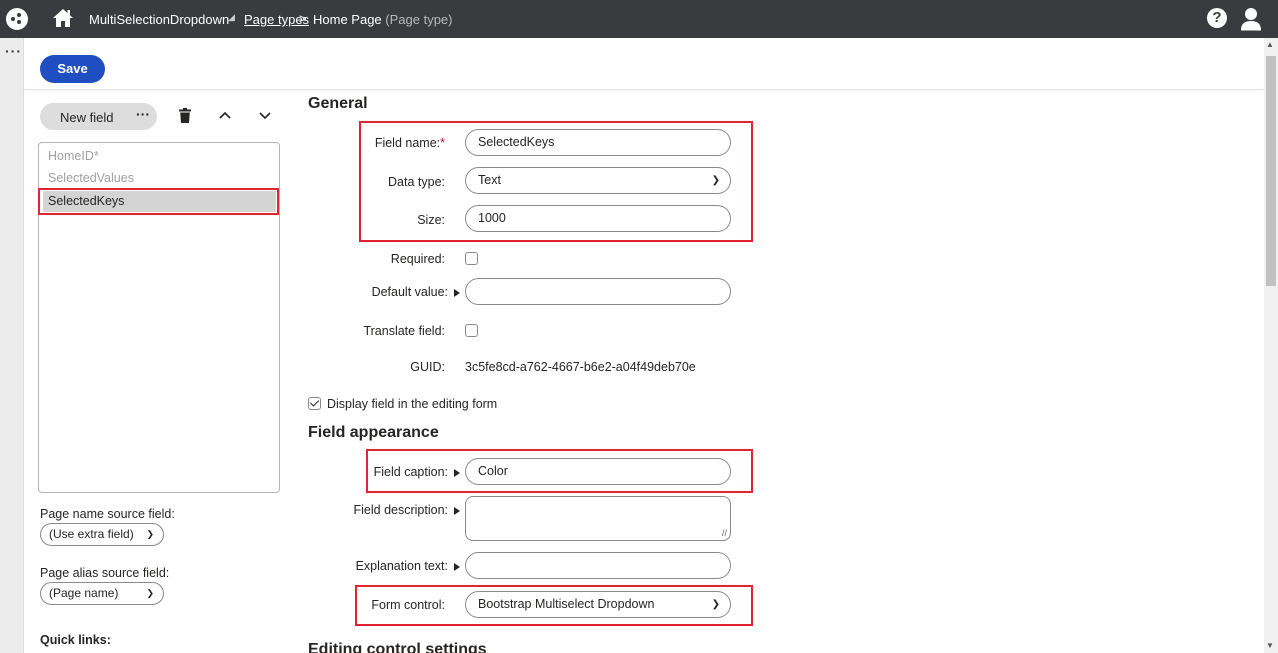 Image resolution: width=1278 pixels, height=653 pixels. I want to click on display-field-checkbox, so click(314, 403).